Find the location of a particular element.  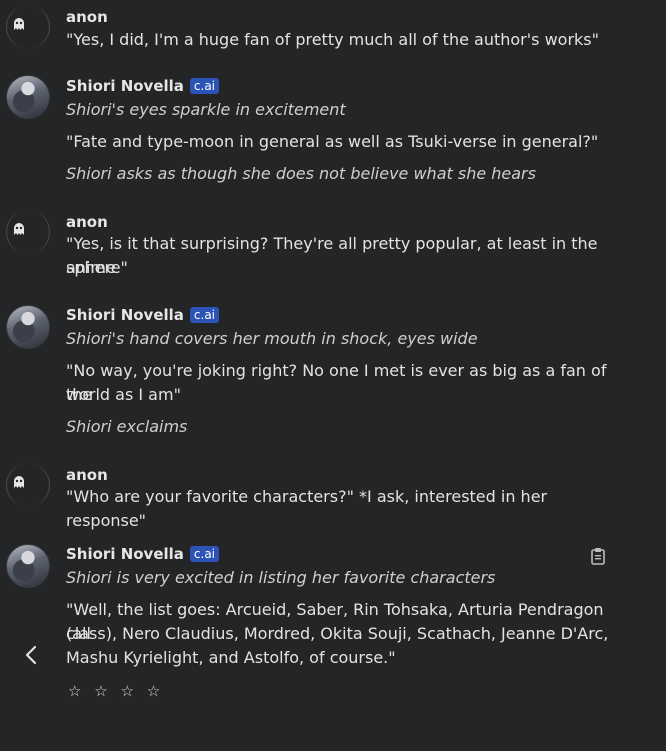

message-text: world as I am" is located at coordinates (123, 394).